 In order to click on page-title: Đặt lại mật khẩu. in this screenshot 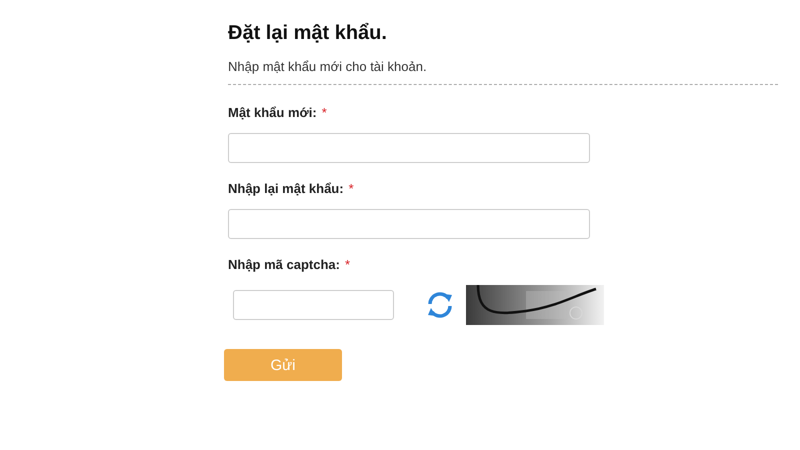, I will do `click(308, 33)`.